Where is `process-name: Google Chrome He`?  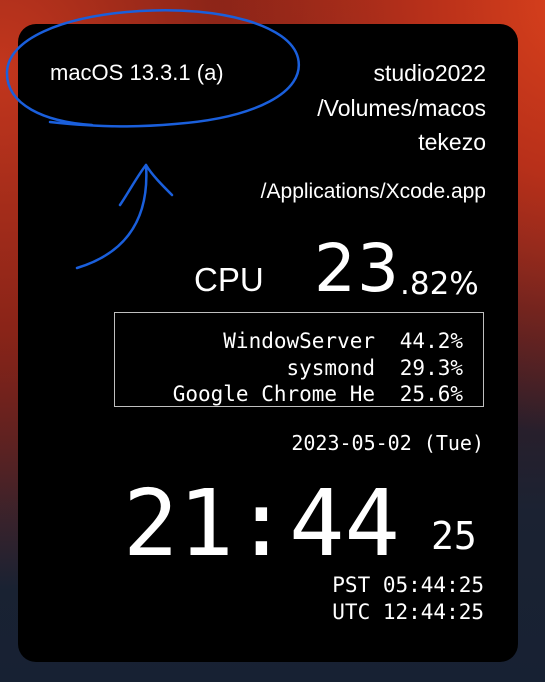
process-name: Google Chrome He is located at coordinates (273, 394).